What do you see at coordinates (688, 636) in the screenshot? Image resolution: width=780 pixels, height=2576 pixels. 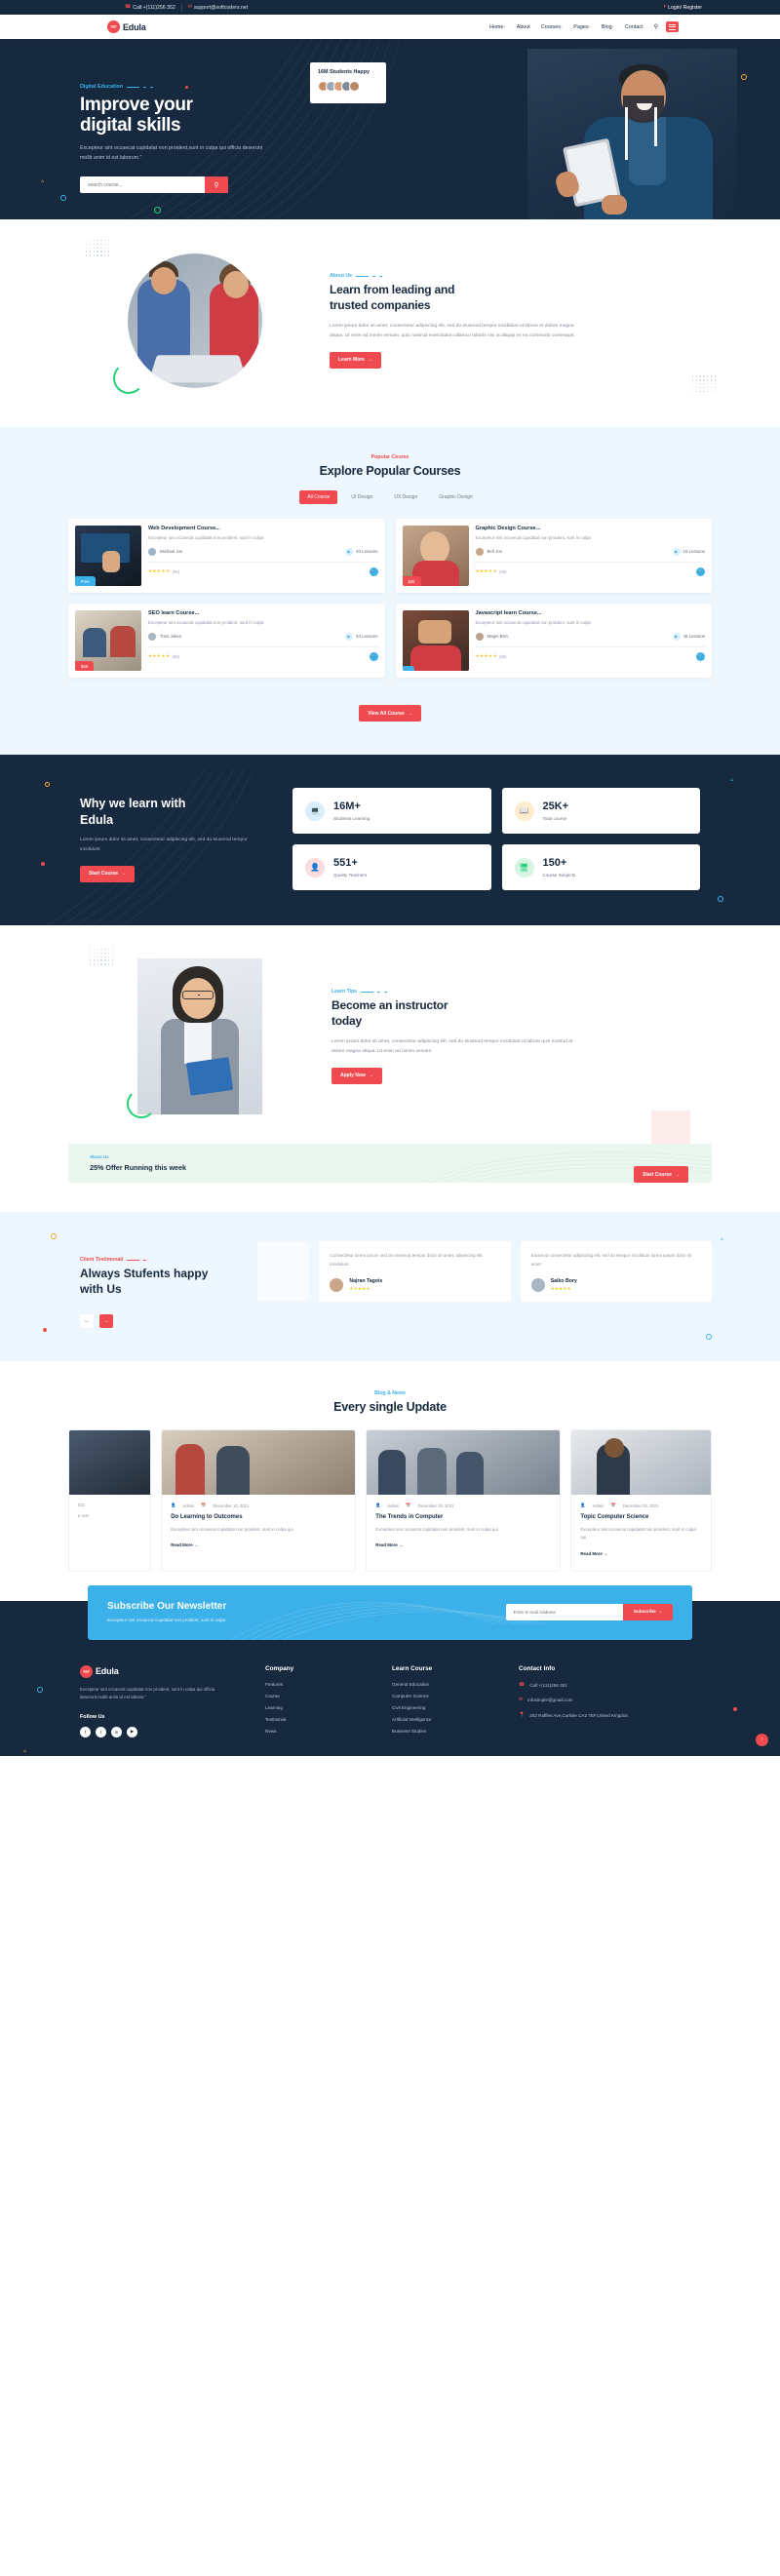 I see `course-lessons: ▶ 46 Lessons` at bounding box center [688, 636].